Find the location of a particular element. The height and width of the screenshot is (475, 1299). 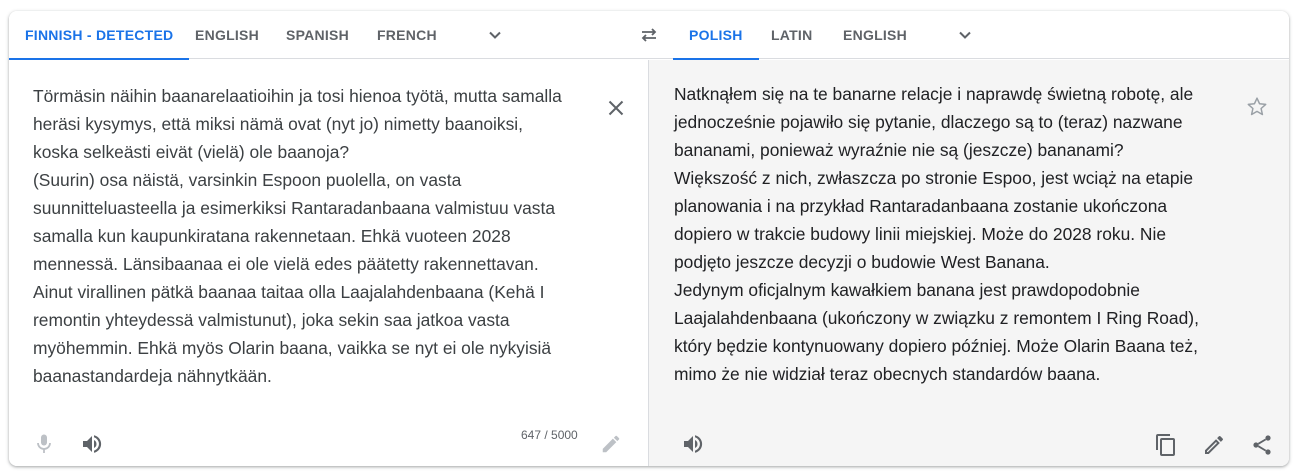

star-outline-icon is located at coordinates (1257, 107).